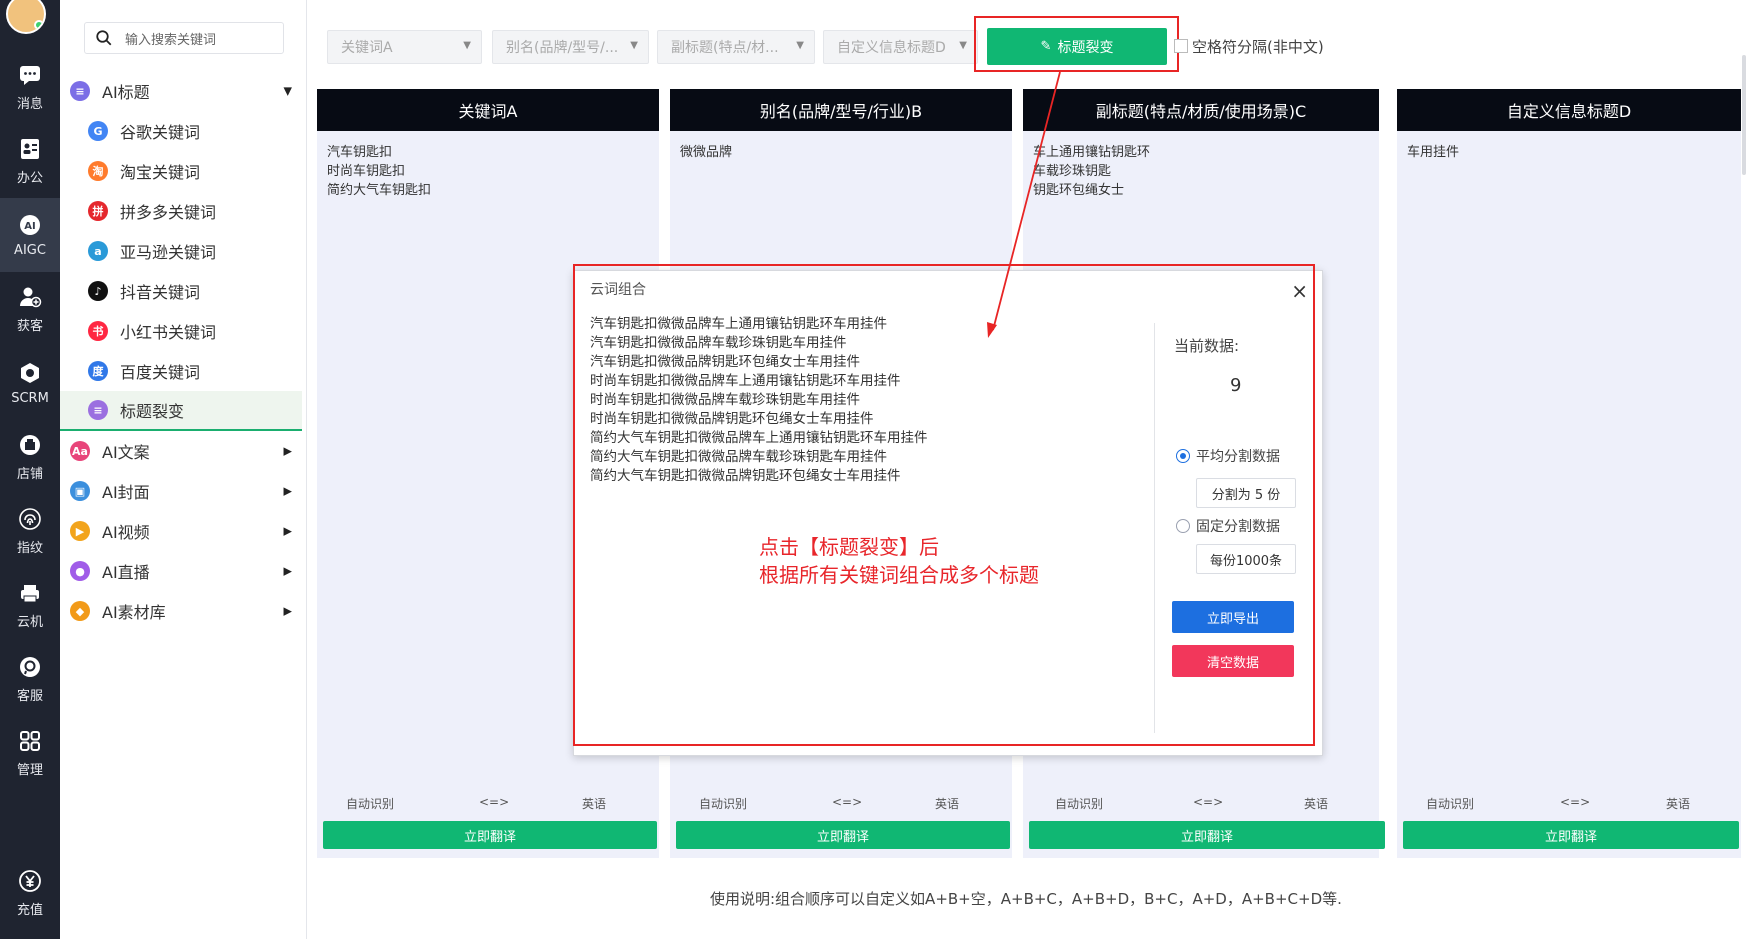  Describe the element at coordinates (181, 91) in the screenshot. I see `menu-group-ai-title: ≡ AI标题 ▼` at that location.